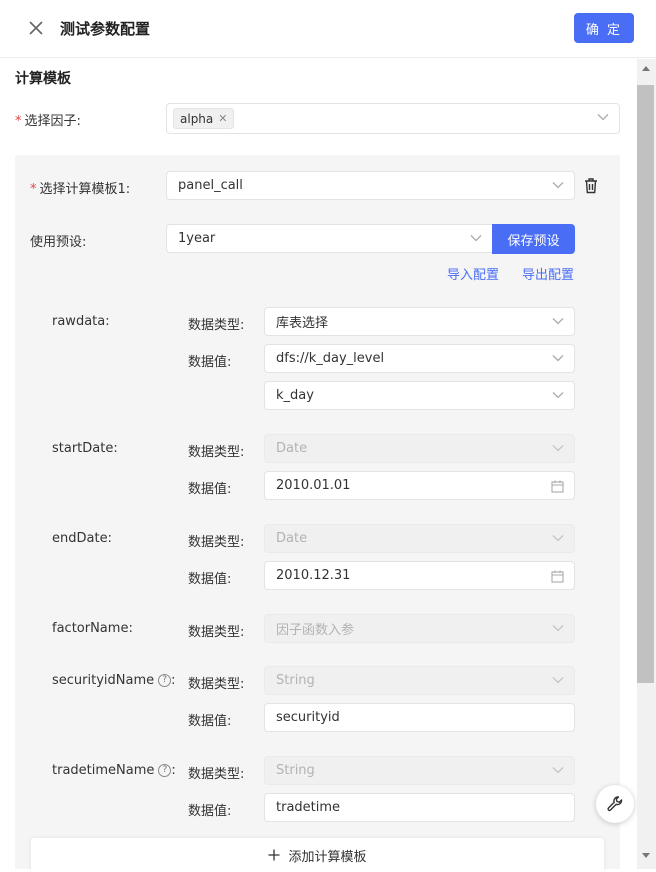  What do you see at coordinates (419, 485) in the screenshot?
I see `startdate-picker: 2010.01.01` at bounding box center [419, 485].